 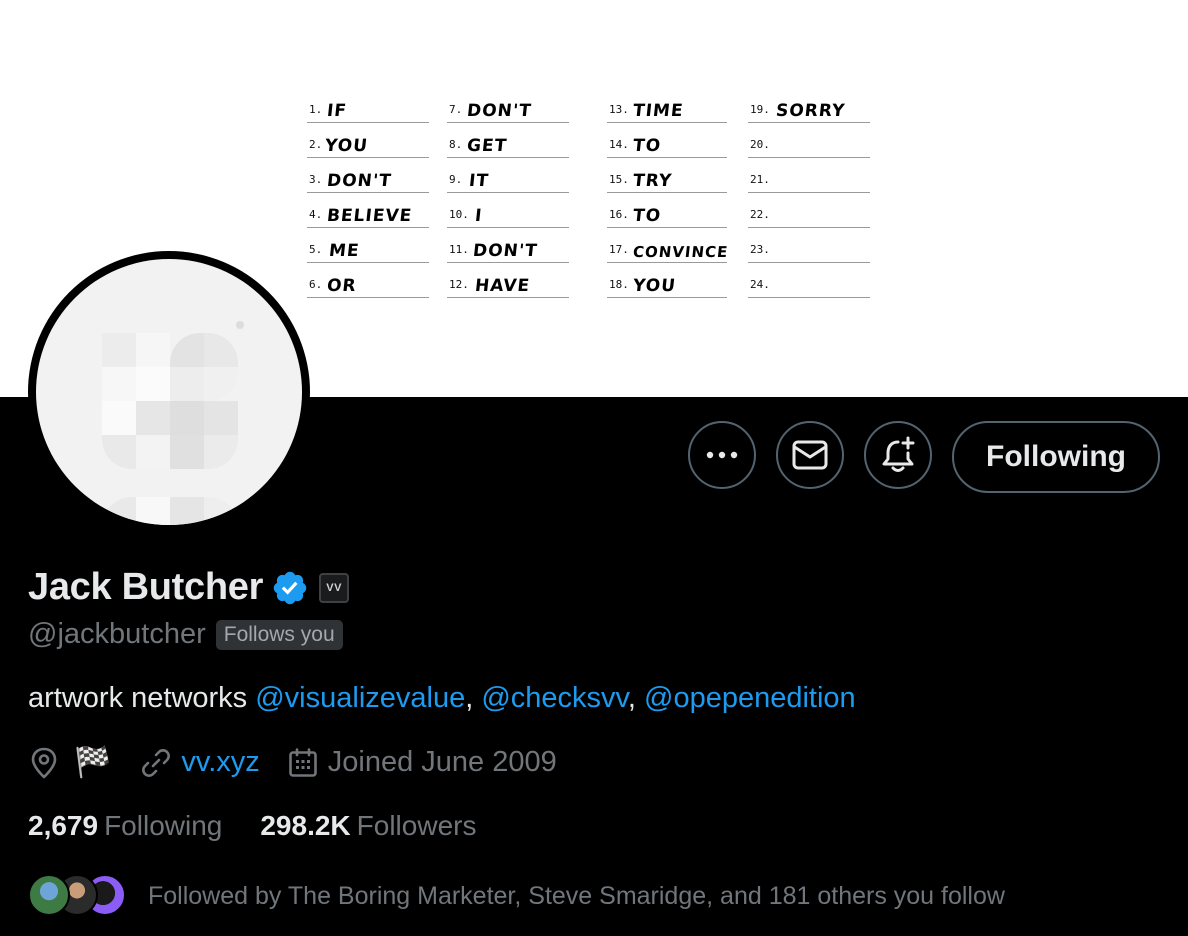 What do you see at coordinates (344, 251) in the screenshot?
I see `list-word: ME` at bounding box center [344, 251].